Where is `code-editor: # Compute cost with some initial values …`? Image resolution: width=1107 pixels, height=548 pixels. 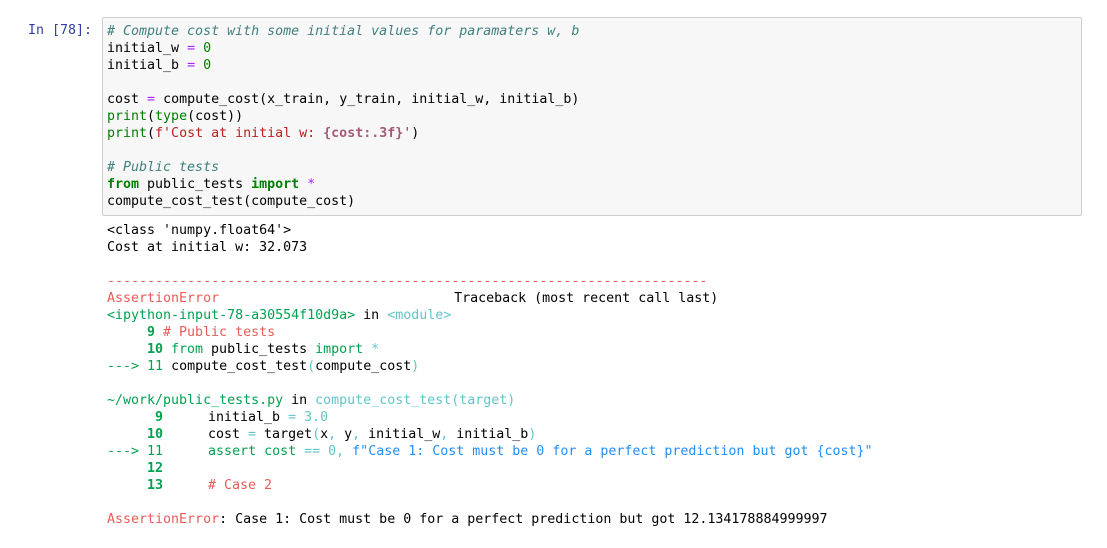
code-editor: # Compute cost with some initial values … is located at coordinates (343, 116).